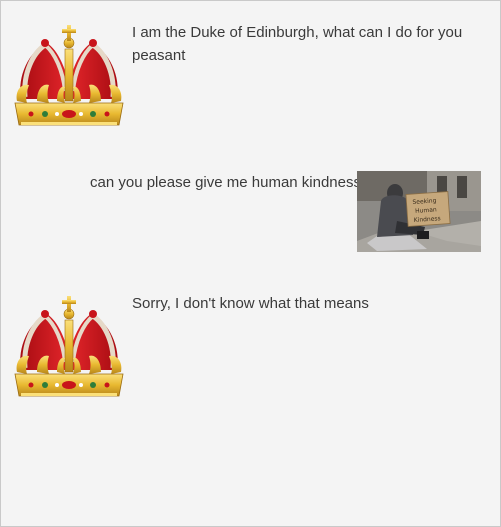  I want to click on homeless-person-photo: Seeking Human Kindness, so click(419, 211).